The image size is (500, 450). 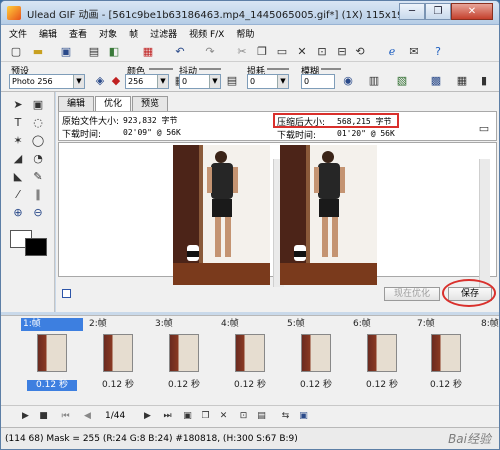 I want to click on delete-icon: ✕, so click(x=302, y=52).